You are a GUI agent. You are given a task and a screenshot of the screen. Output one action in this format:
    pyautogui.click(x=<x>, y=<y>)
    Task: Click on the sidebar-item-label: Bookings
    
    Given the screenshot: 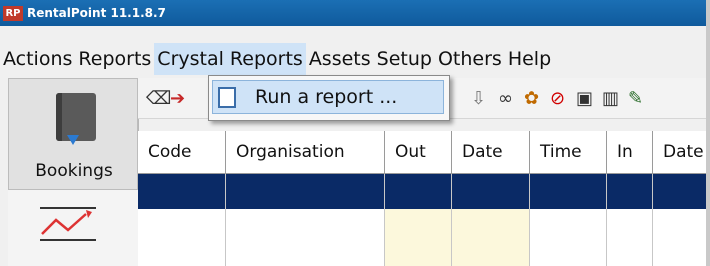 What is the action you would take?
    pyautogui.click(x=74, y=171)
    